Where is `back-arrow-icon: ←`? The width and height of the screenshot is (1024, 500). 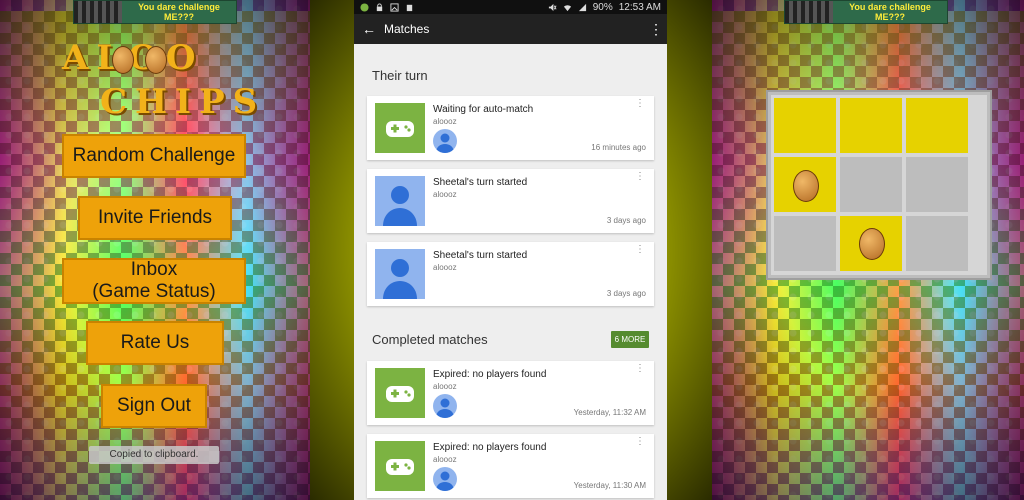
back-arrow-icon: ← is located at coordinates (373, 29).